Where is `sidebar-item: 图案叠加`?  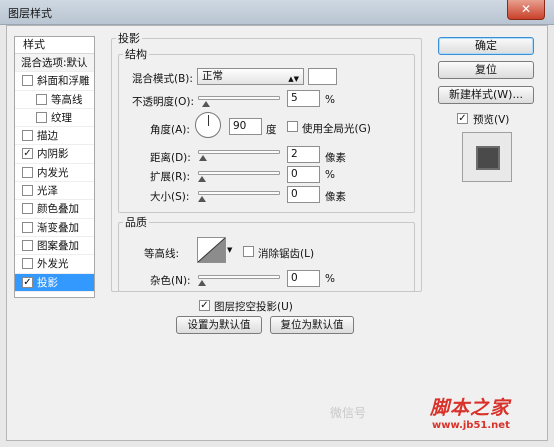 sidebar-item: 图案叠加 is located at coordinates (54, 246).